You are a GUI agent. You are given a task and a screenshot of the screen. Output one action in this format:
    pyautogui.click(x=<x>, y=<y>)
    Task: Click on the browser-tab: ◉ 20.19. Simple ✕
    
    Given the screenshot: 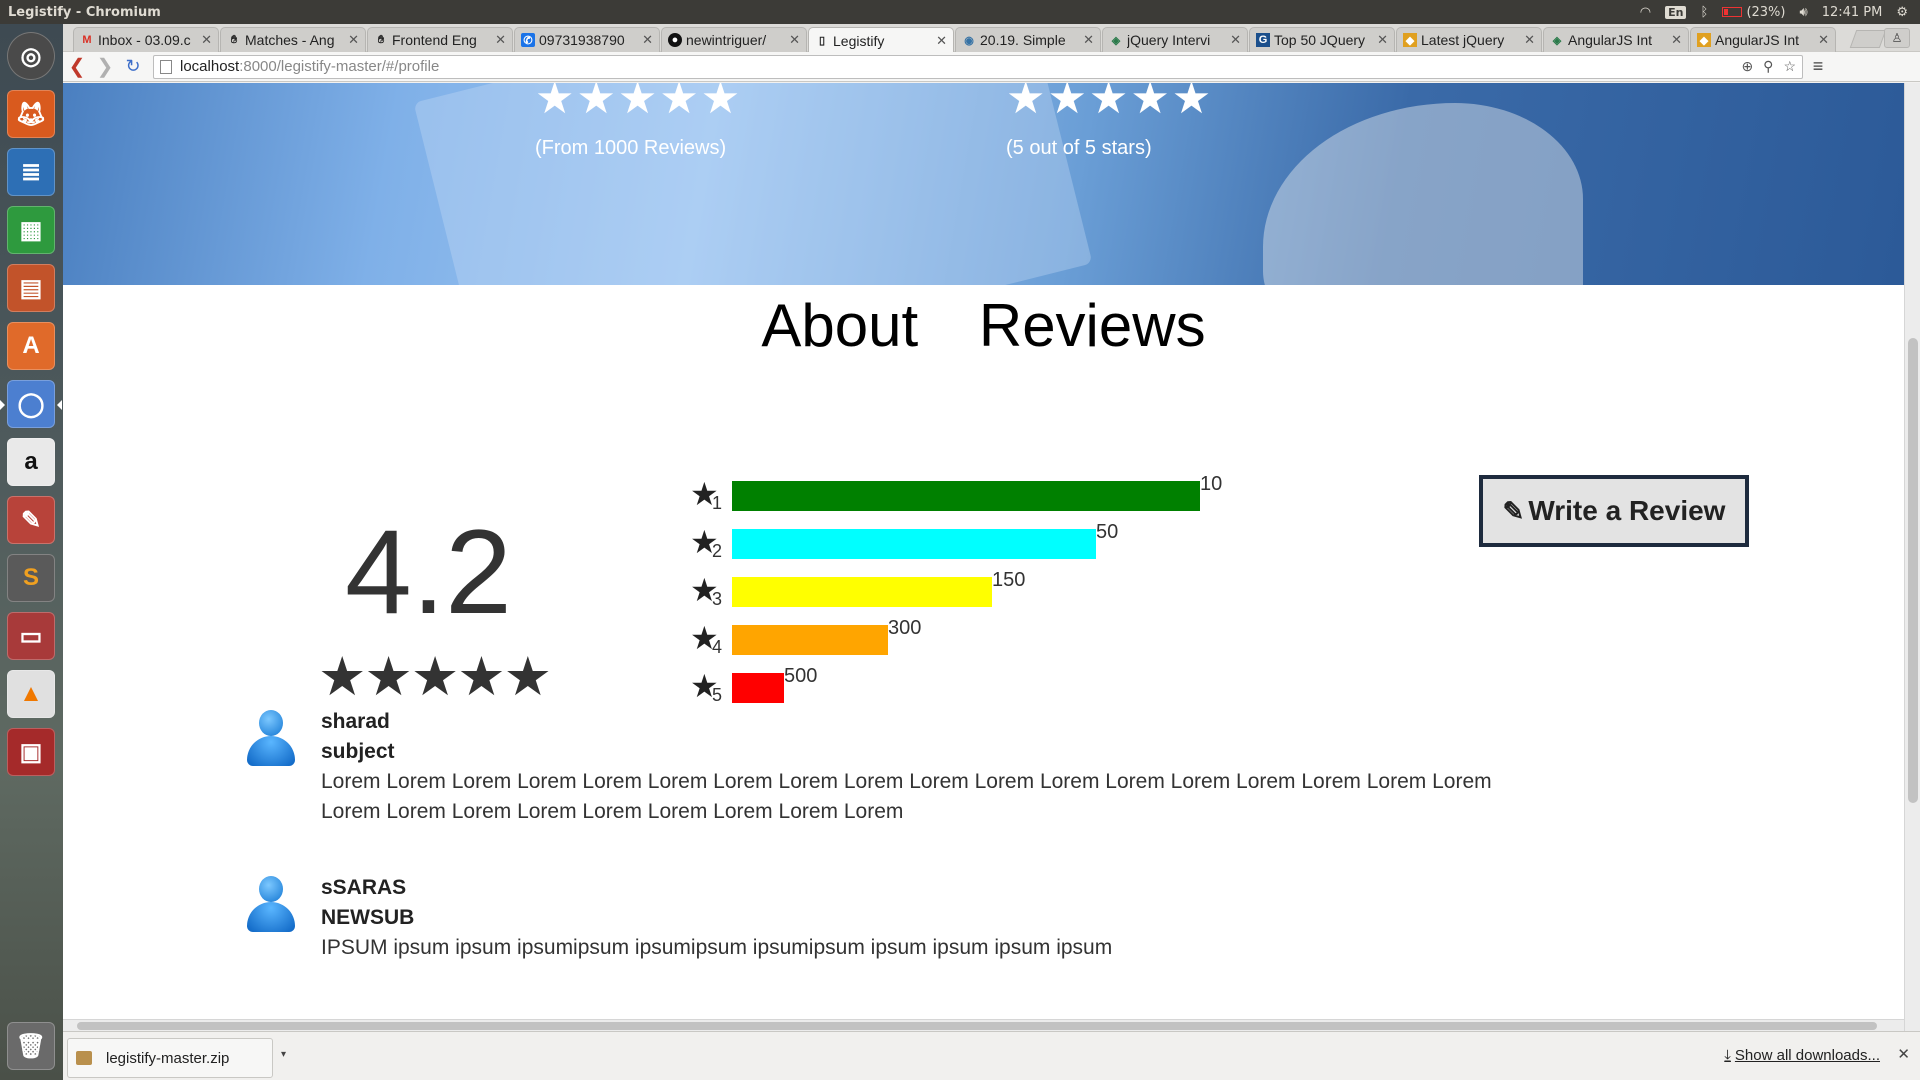 What is the action you would take?
    pyautogui.click(x=1028, y=39)
    